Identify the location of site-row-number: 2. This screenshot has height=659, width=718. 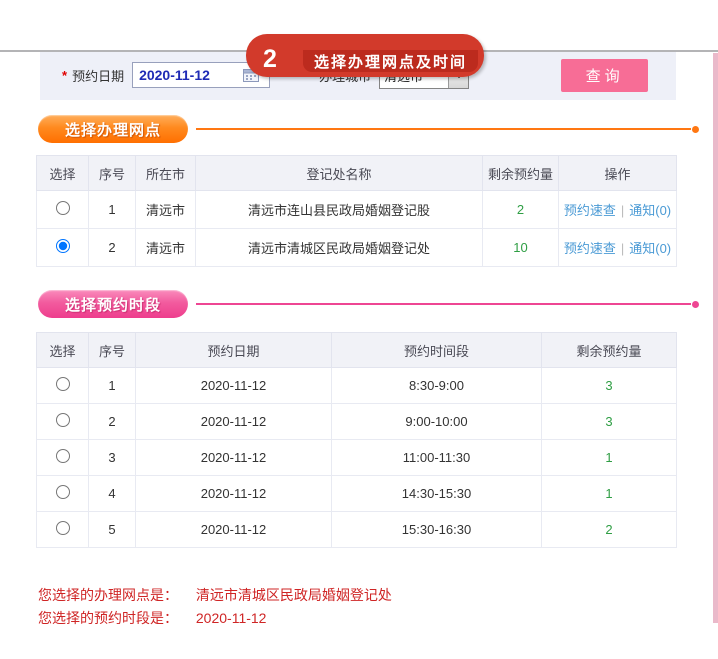
(112, 247).